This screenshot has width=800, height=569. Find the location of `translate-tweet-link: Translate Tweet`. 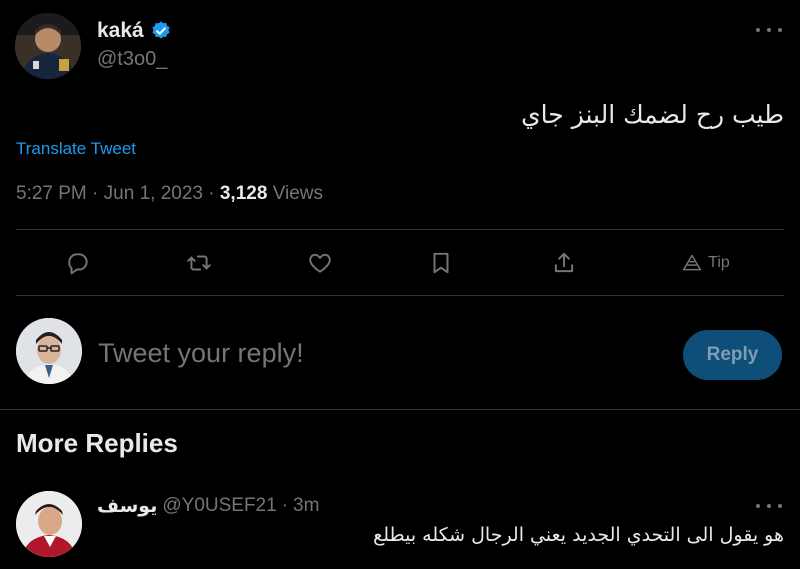

translate-tweet-link: Translate Tweet is located at coordinates (76, 149).